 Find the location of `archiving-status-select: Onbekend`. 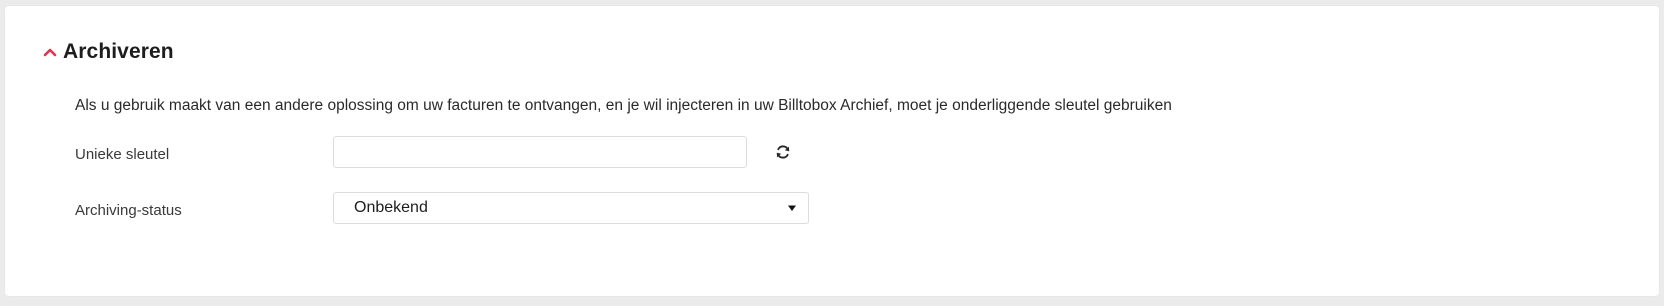

archiving-status-select: Onbekend is located at coordinates (571, 208).